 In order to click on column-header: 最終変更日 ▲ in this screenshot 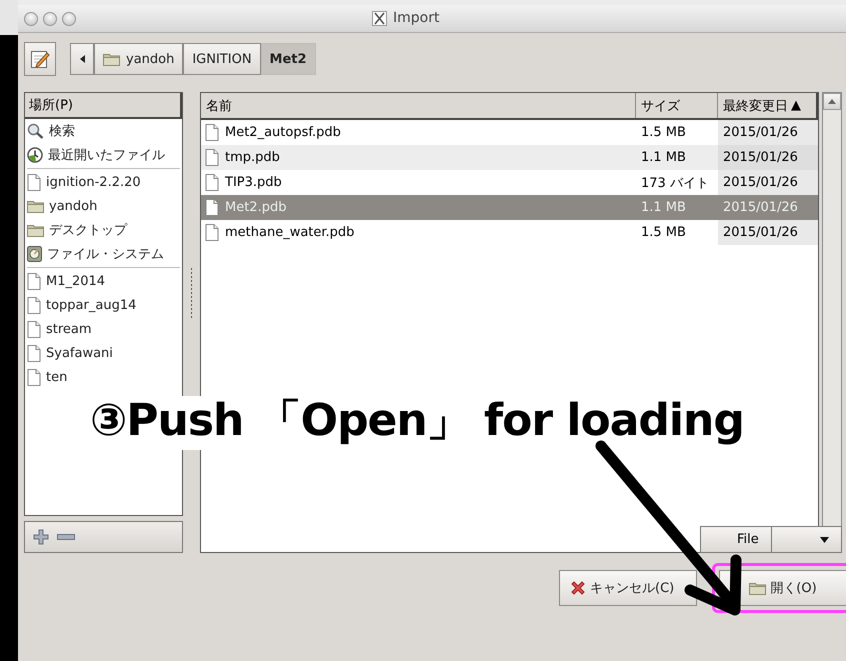, I will do `click(768, 105)`.